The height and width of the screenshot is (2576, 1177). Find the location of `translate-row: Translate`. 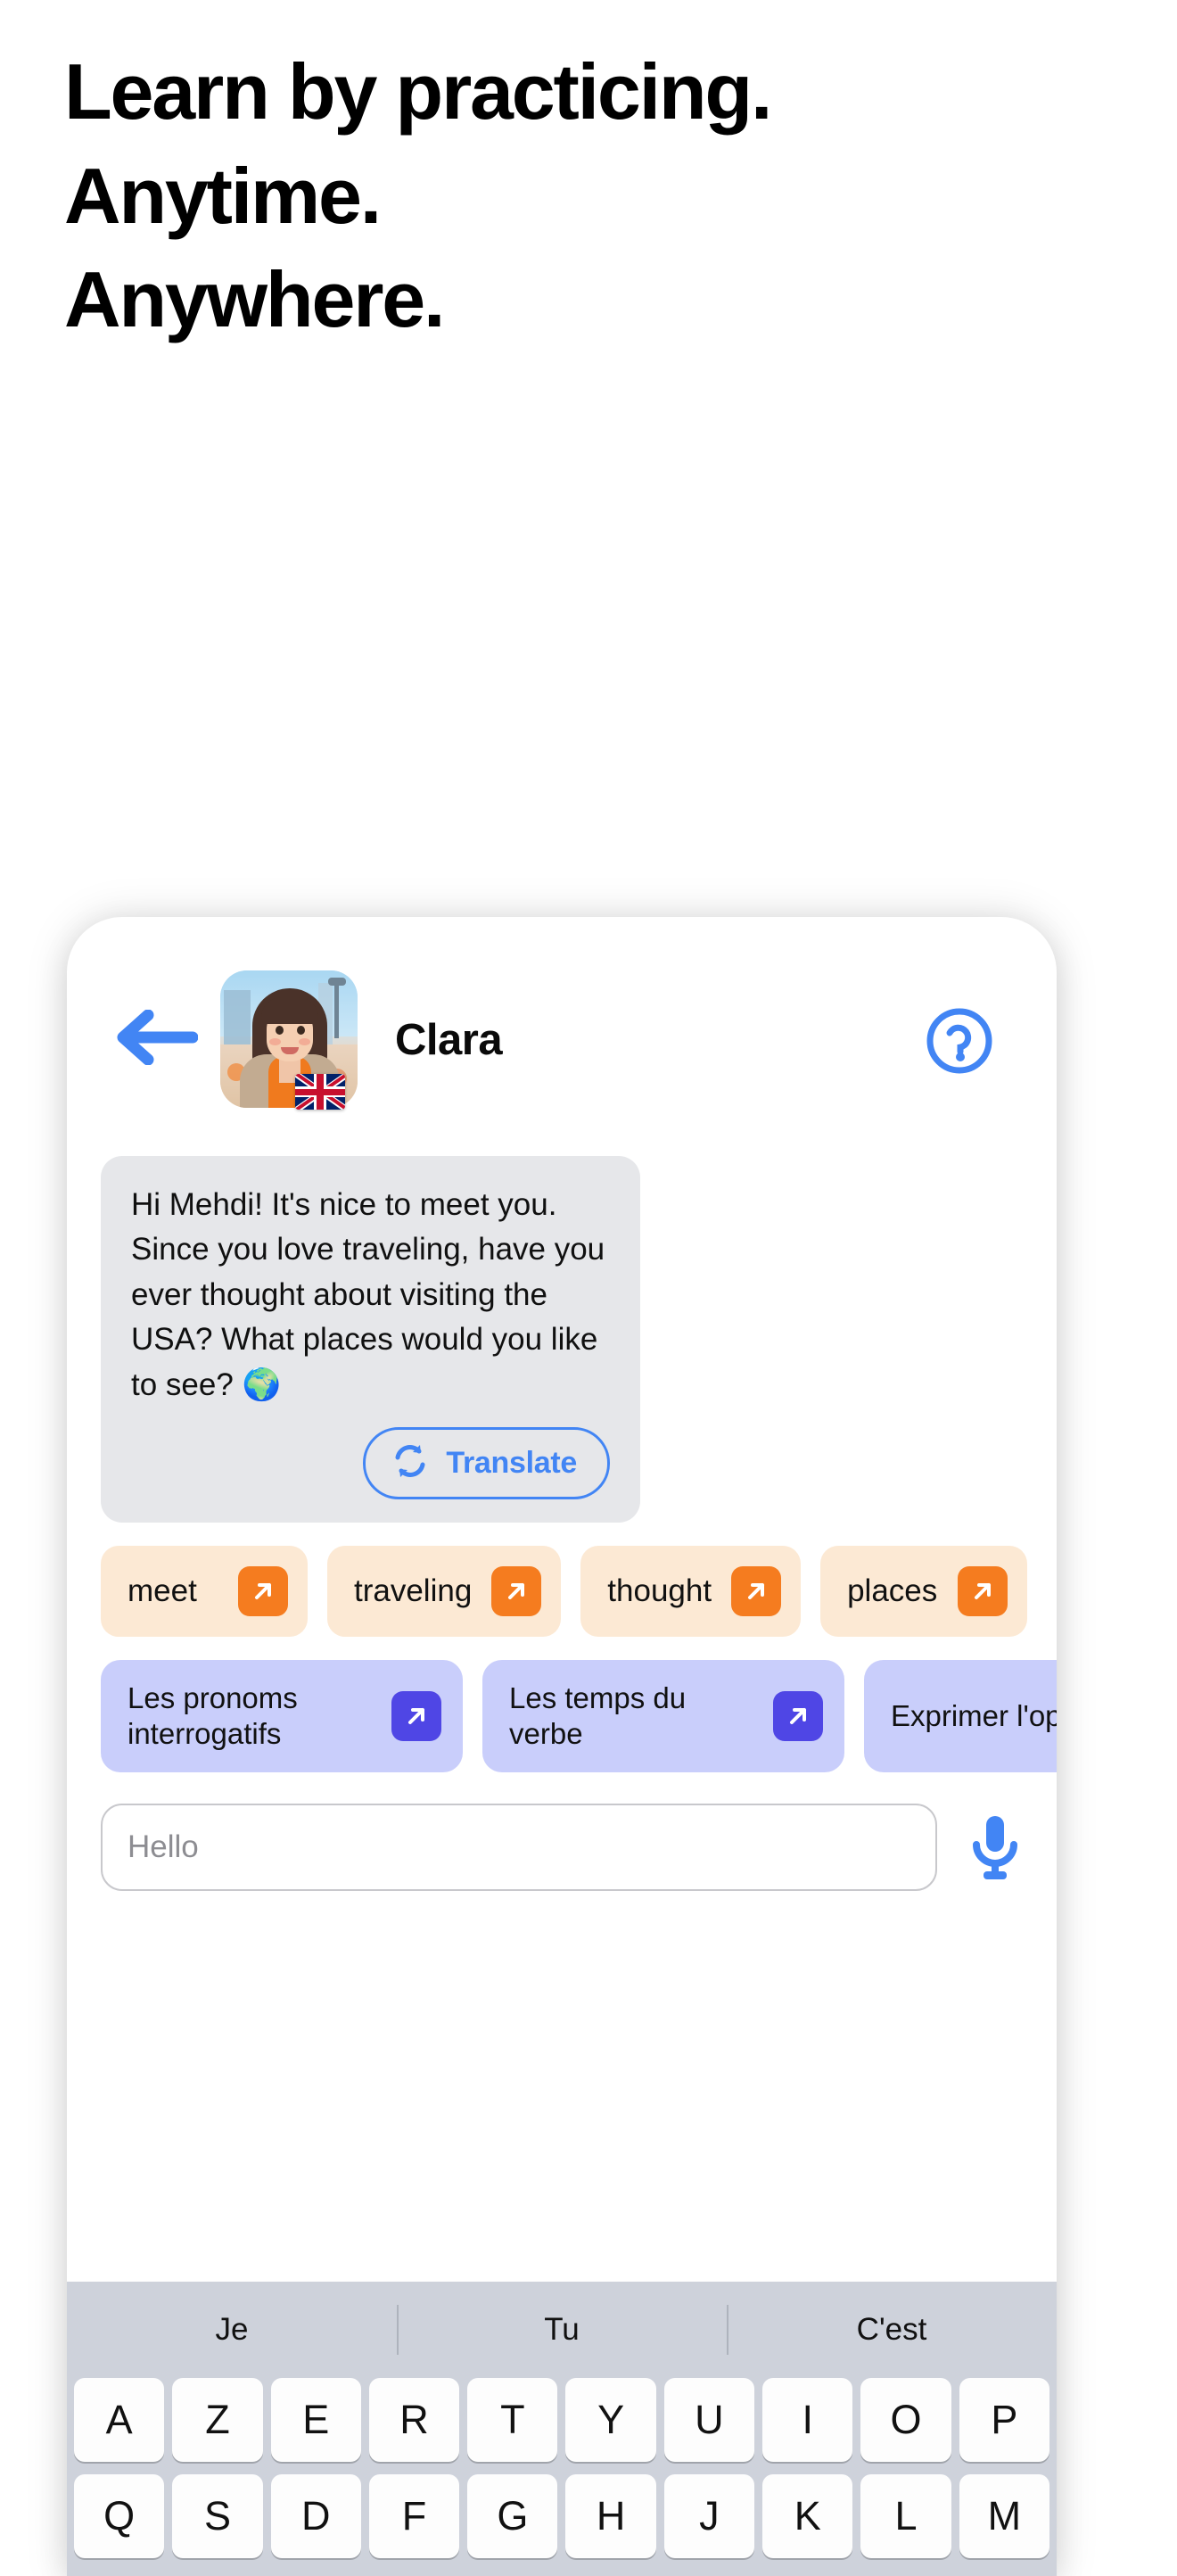

translate-row: Translate is located at coordinates (370, 1463).